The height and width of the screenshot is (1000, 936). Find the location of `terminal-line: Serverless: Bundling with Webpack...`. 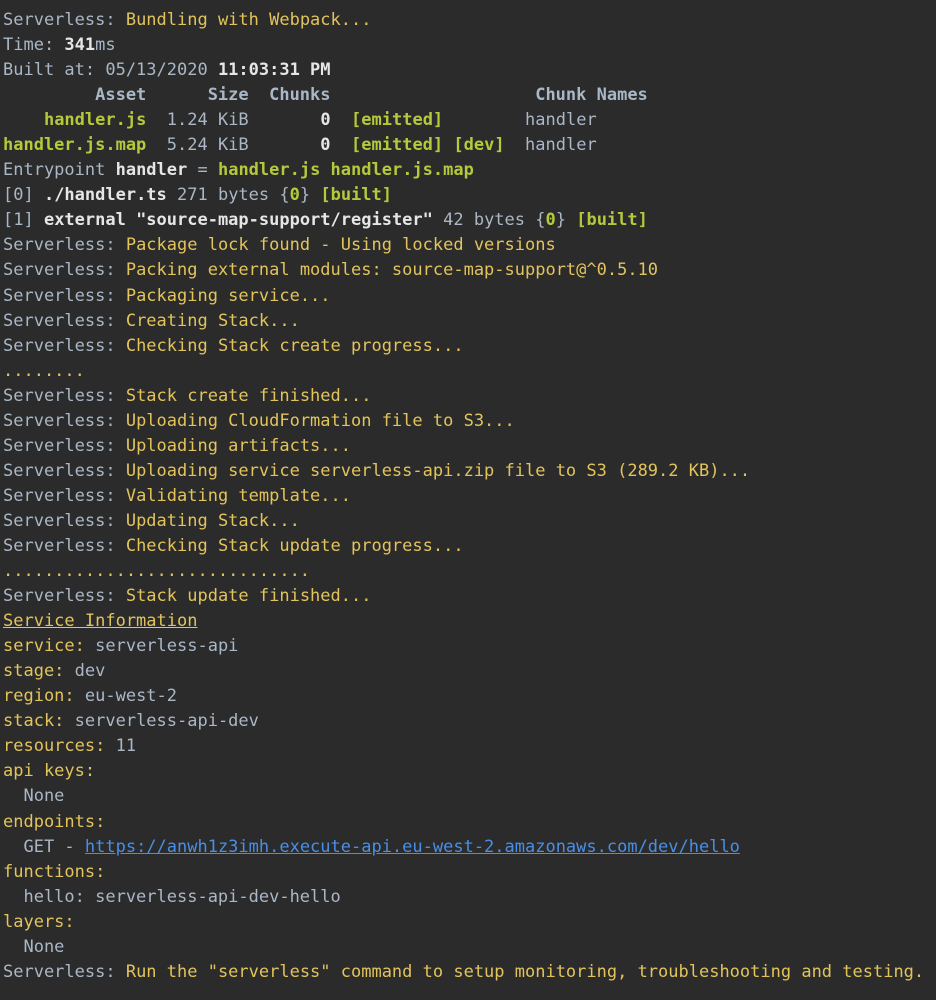

terminal-line: Serverless: Bundling with Webpack... is located at coordinates (469, 20).